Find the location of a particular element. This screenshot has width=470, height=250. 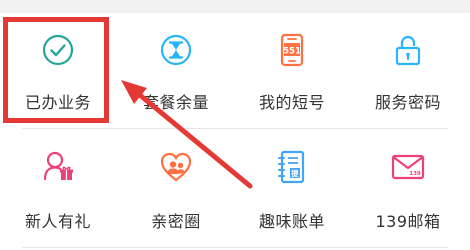

phone-number-text: 551 is located at coordinates (292, 52).